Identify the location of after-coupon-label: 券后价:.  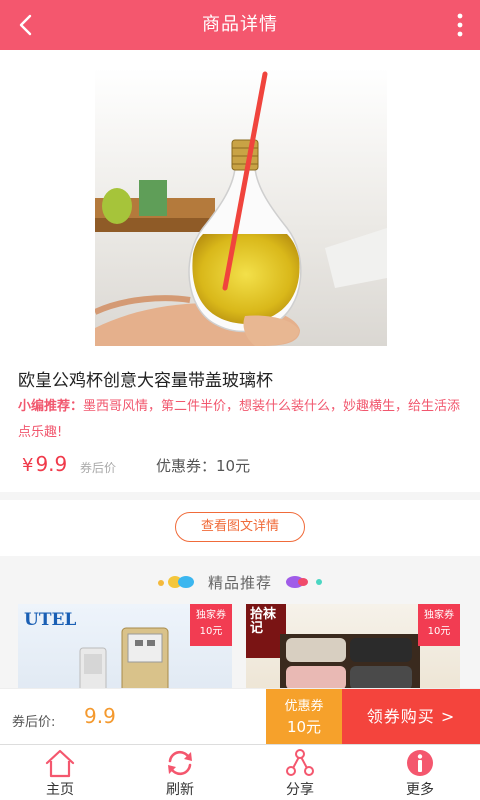
(34, 722).